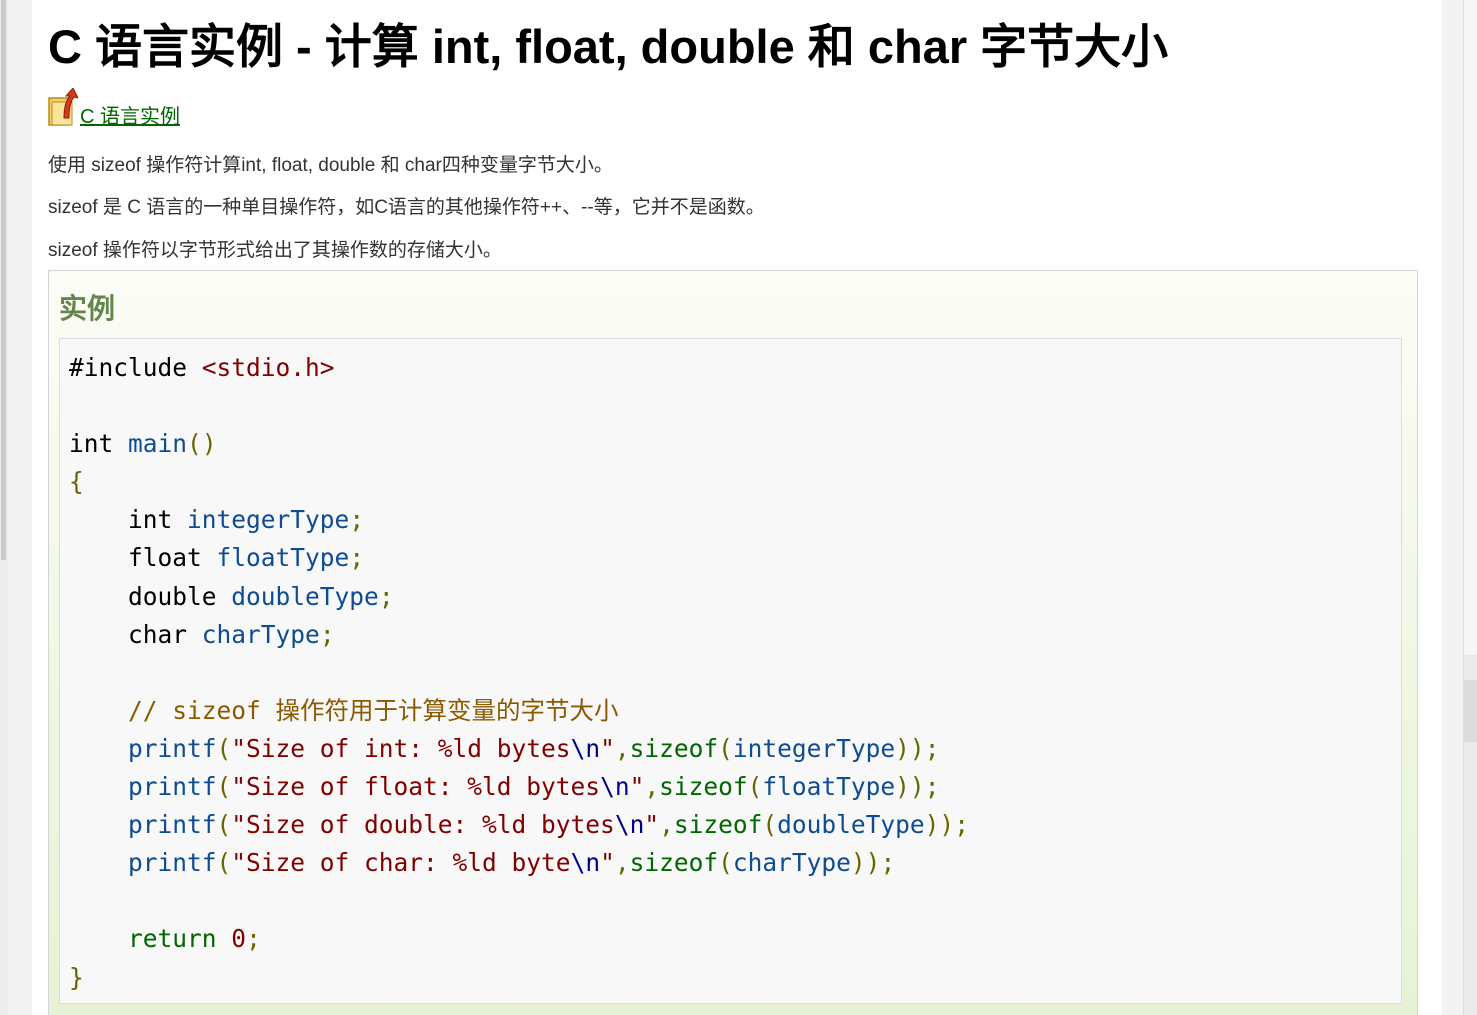 This screenshot has height=1015, width=1477. What do you see at coordinates (143, 444) in the screenshot?
I see `code-line: int main()` at bounding box center [143, 444].